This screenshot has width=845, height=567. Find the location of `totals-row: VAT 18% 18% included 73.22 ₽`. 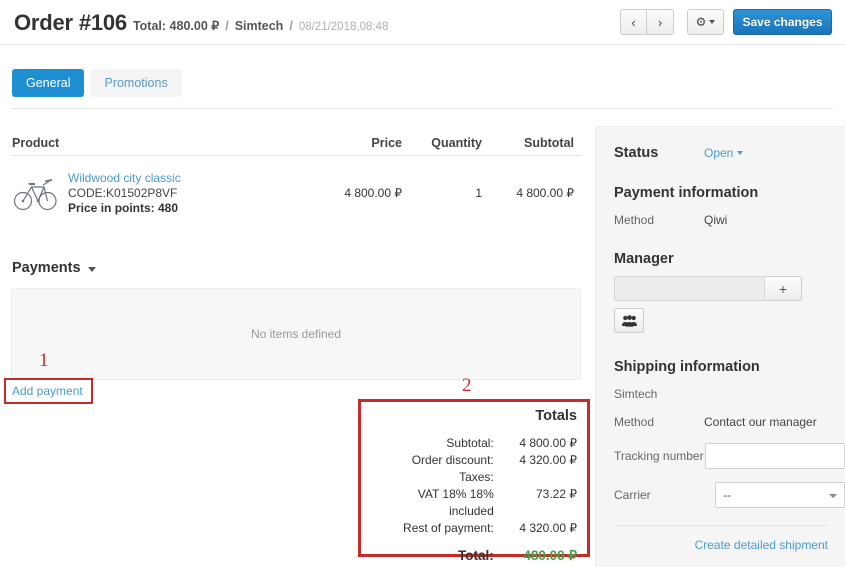

totals-row: VAT 18% 18% included 73.22 ₽ is located at coordinates (474, 503).